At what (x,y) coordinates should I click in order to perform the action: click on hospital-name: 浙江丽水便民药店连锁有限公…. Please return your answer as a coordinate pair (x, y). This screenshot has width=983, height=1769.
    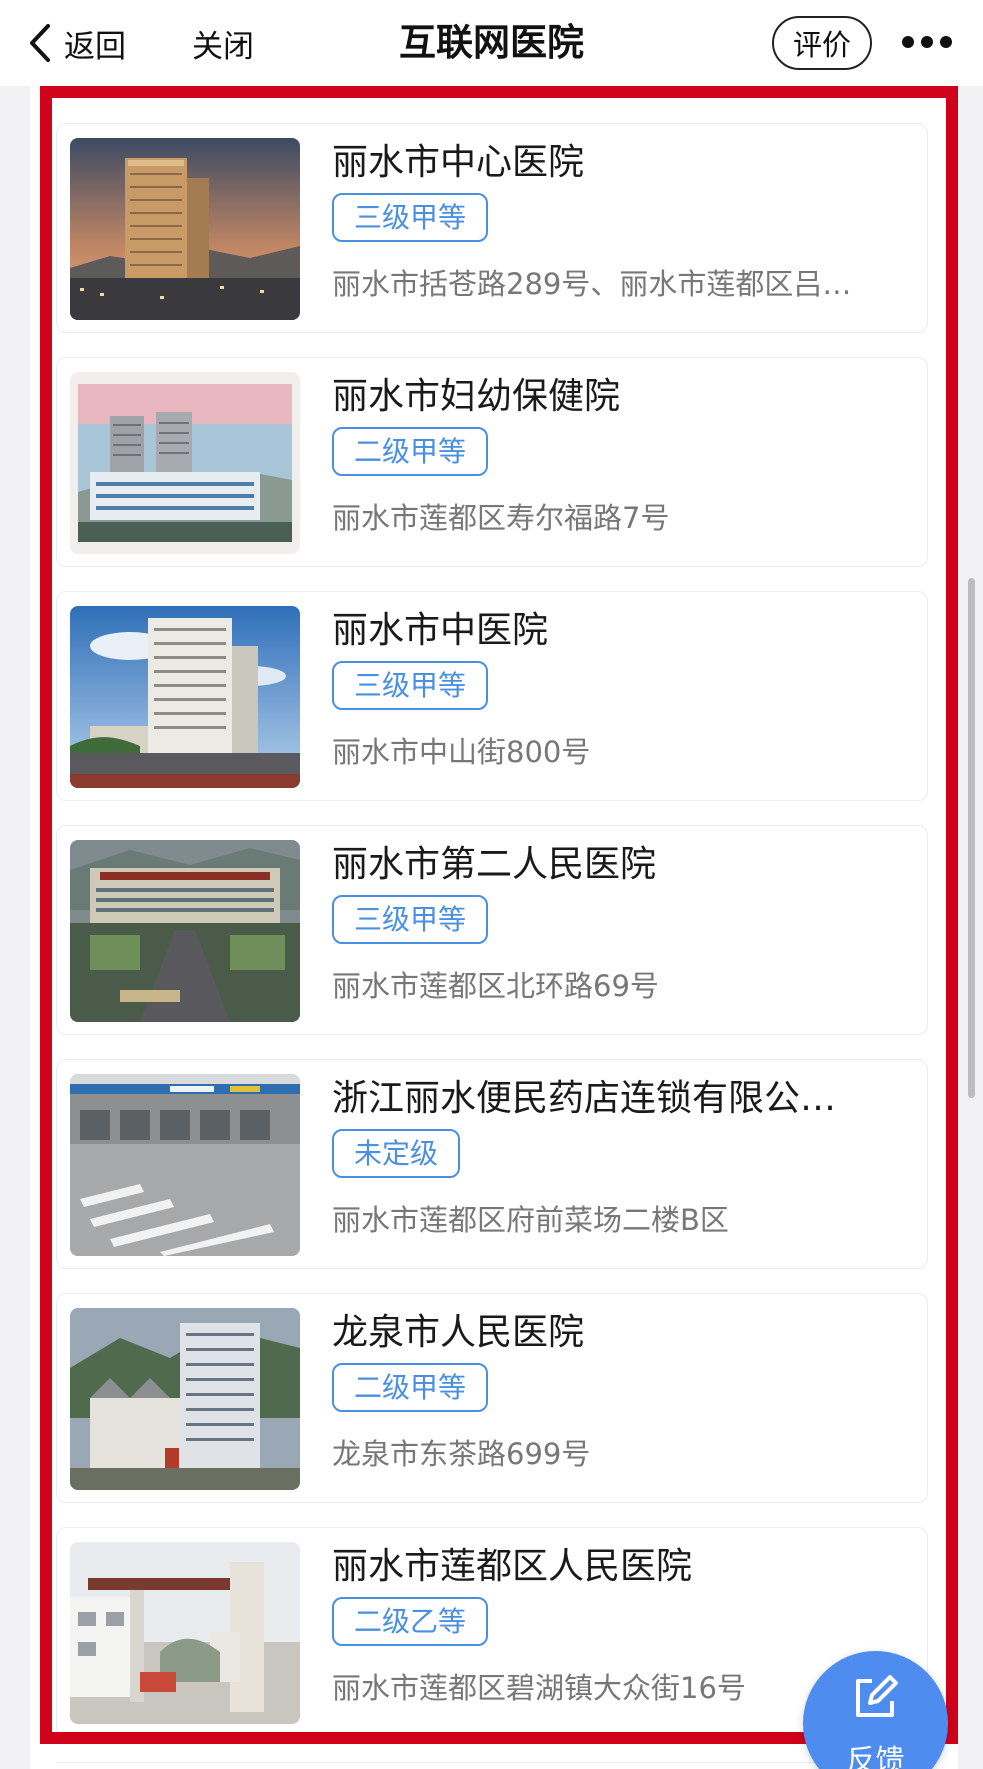
    Looking at the image, I should click on (584, 1098).